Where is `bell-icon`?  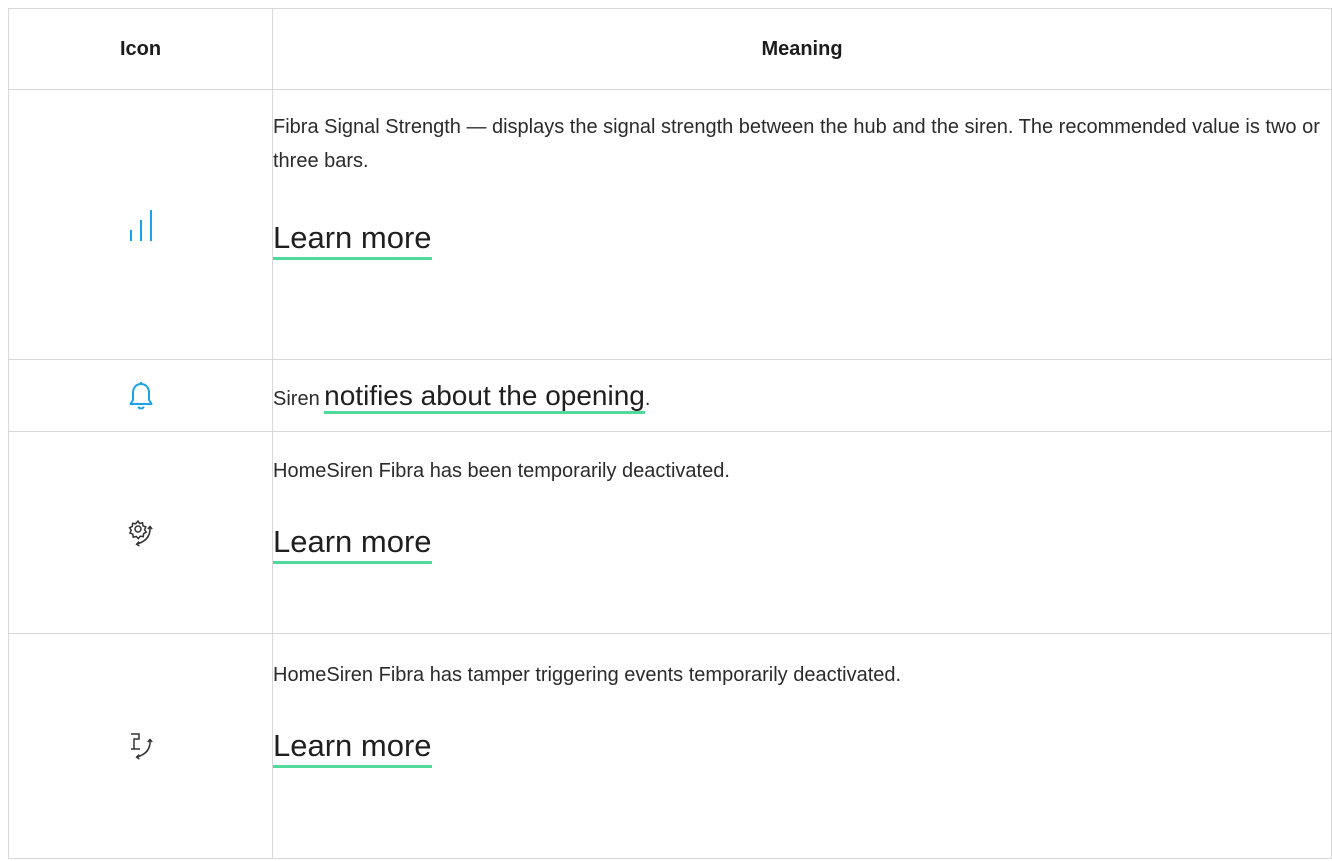 bell-icon is located at coordinates (141, 395).